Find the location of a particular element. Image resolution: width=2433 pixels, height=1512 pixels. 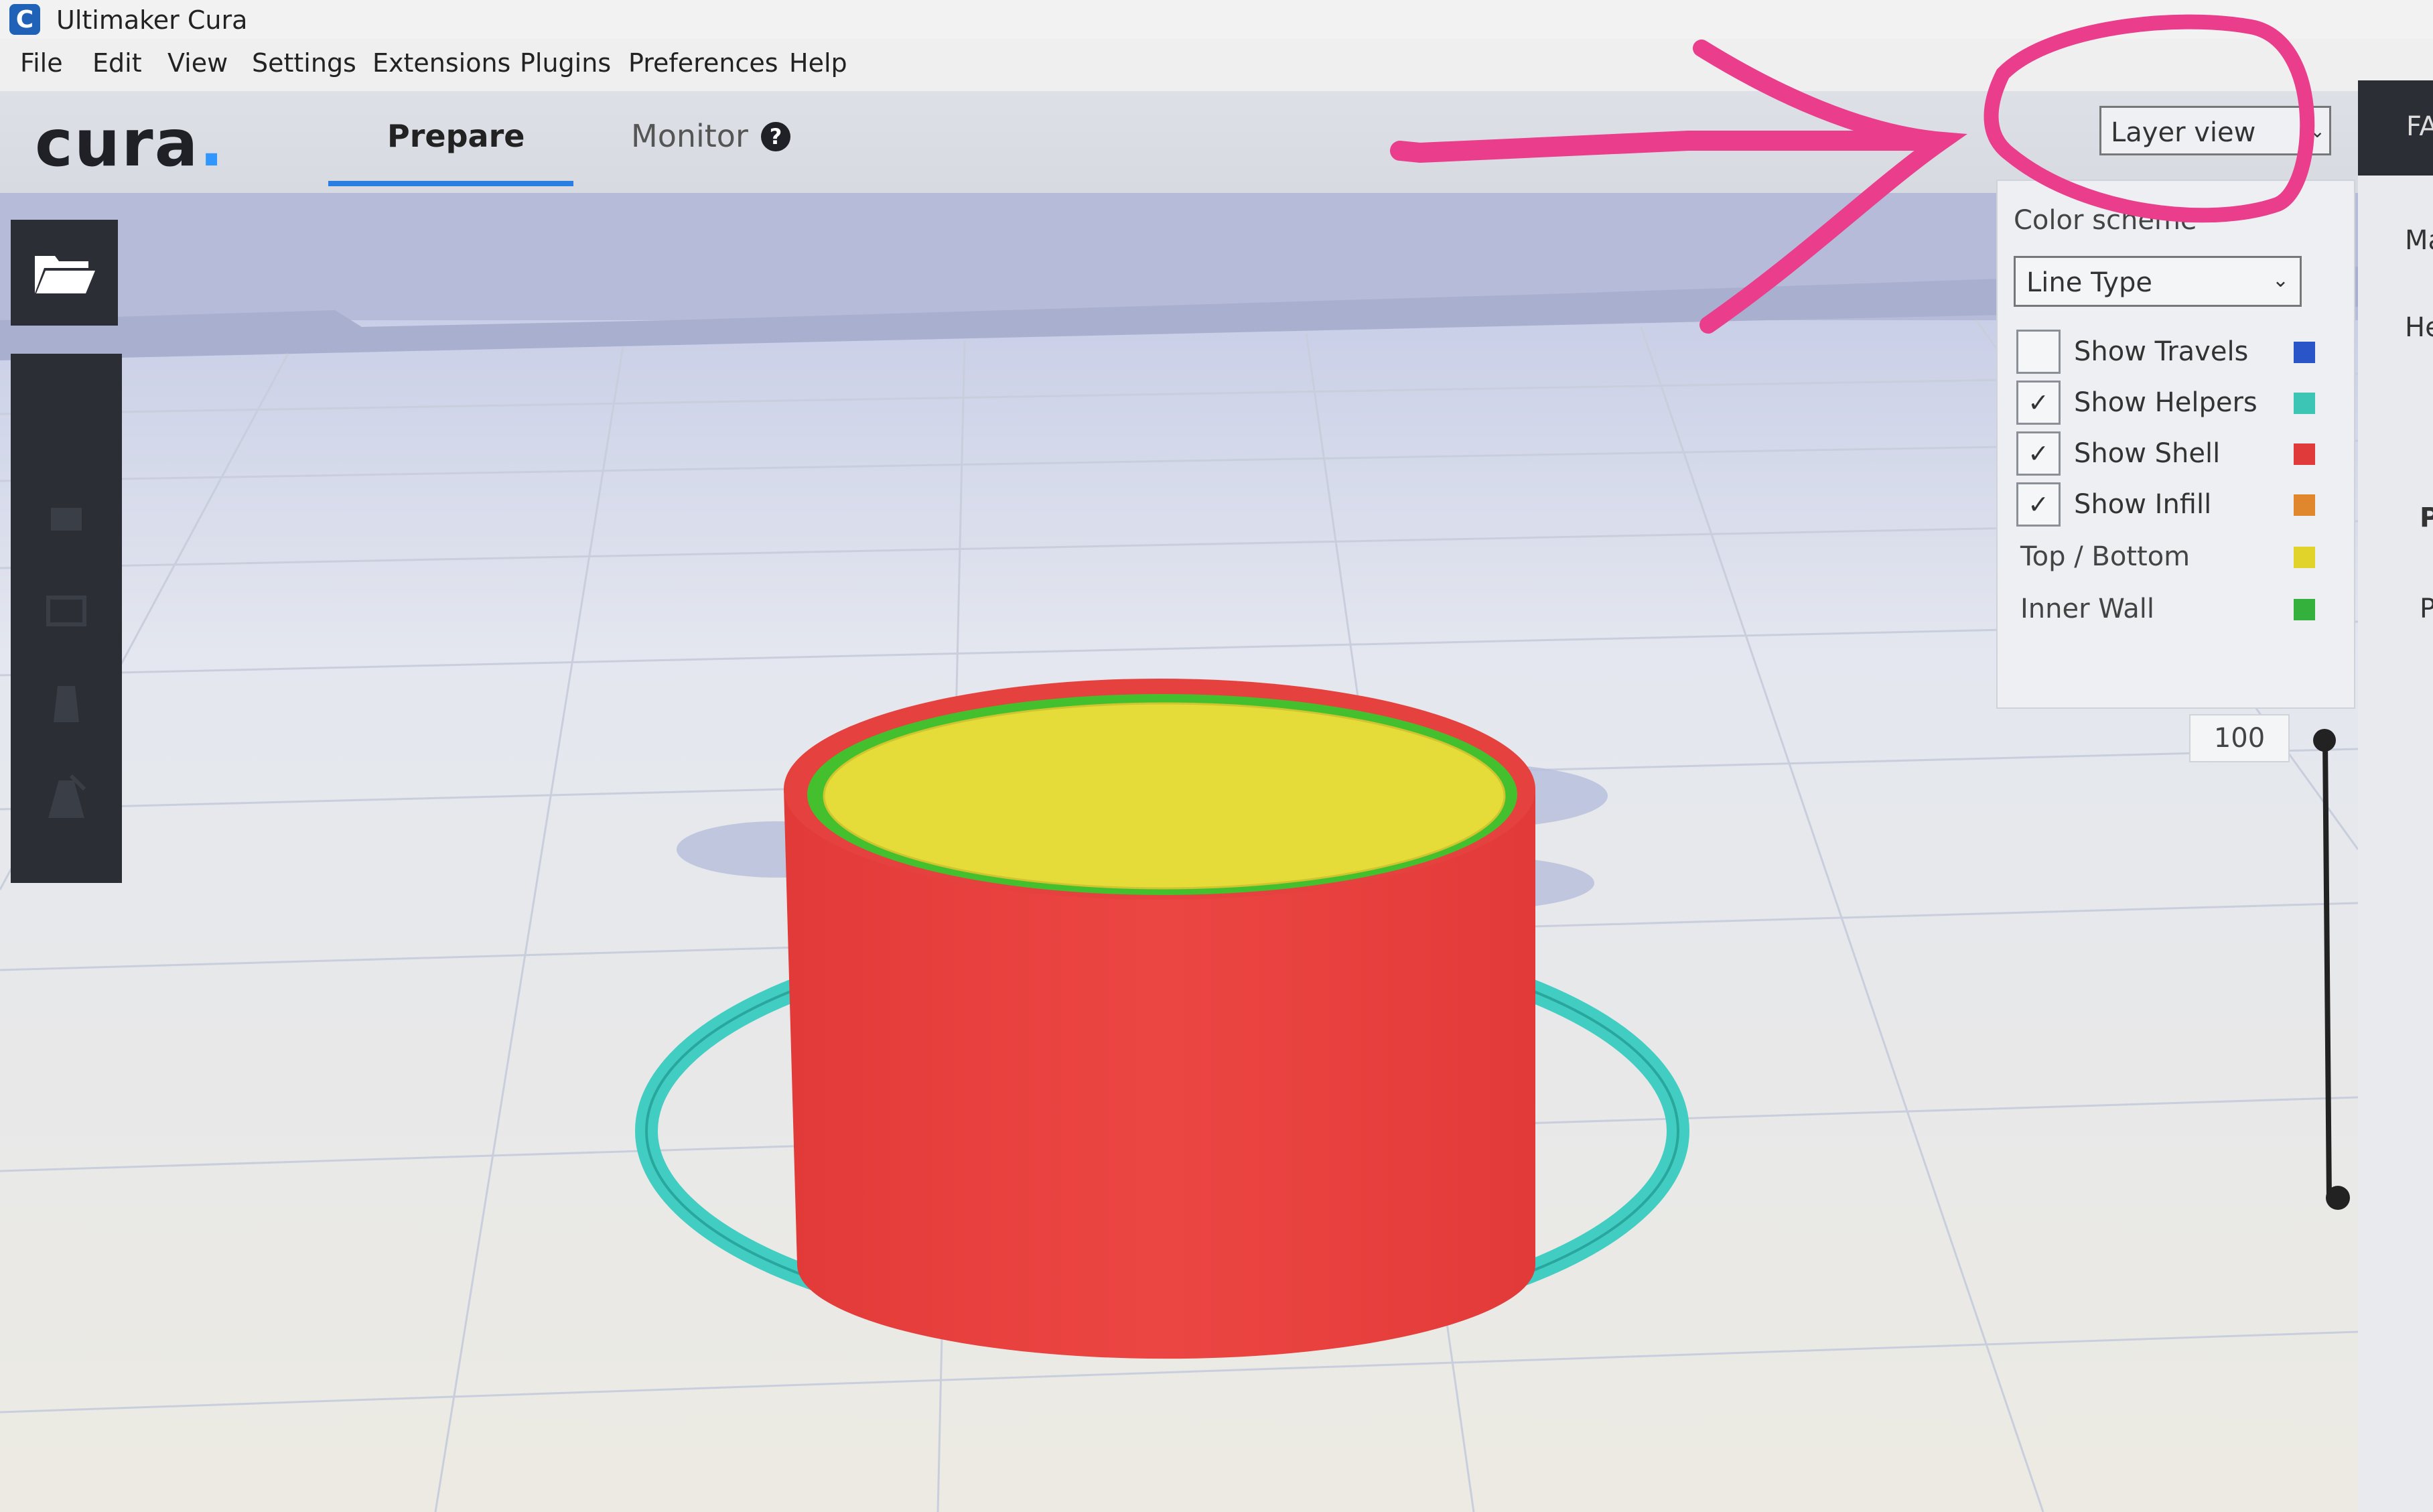

inner-wall-label: Inner Wall is located at coordinates (2087, 609).